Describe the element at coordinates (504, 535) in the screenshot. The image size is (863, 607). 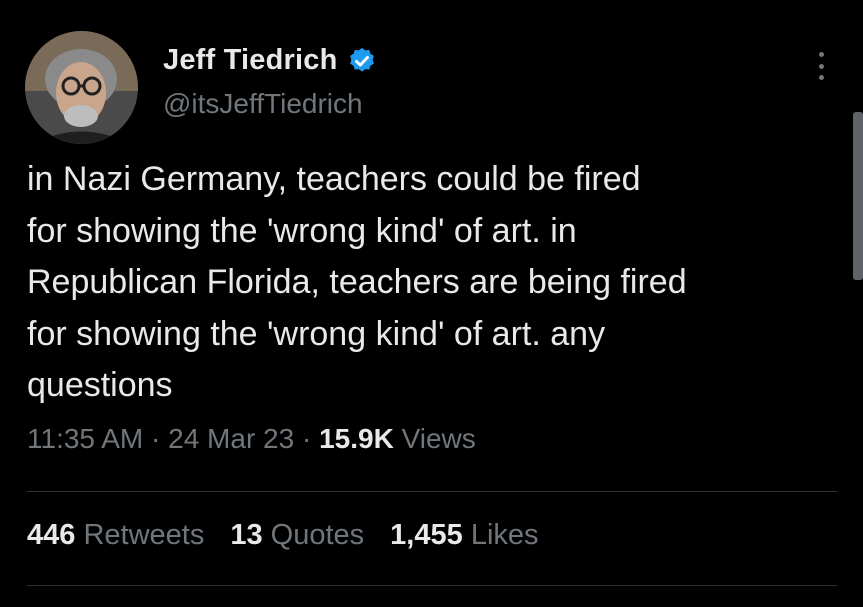
I see `likes-label: Likes` at that location.